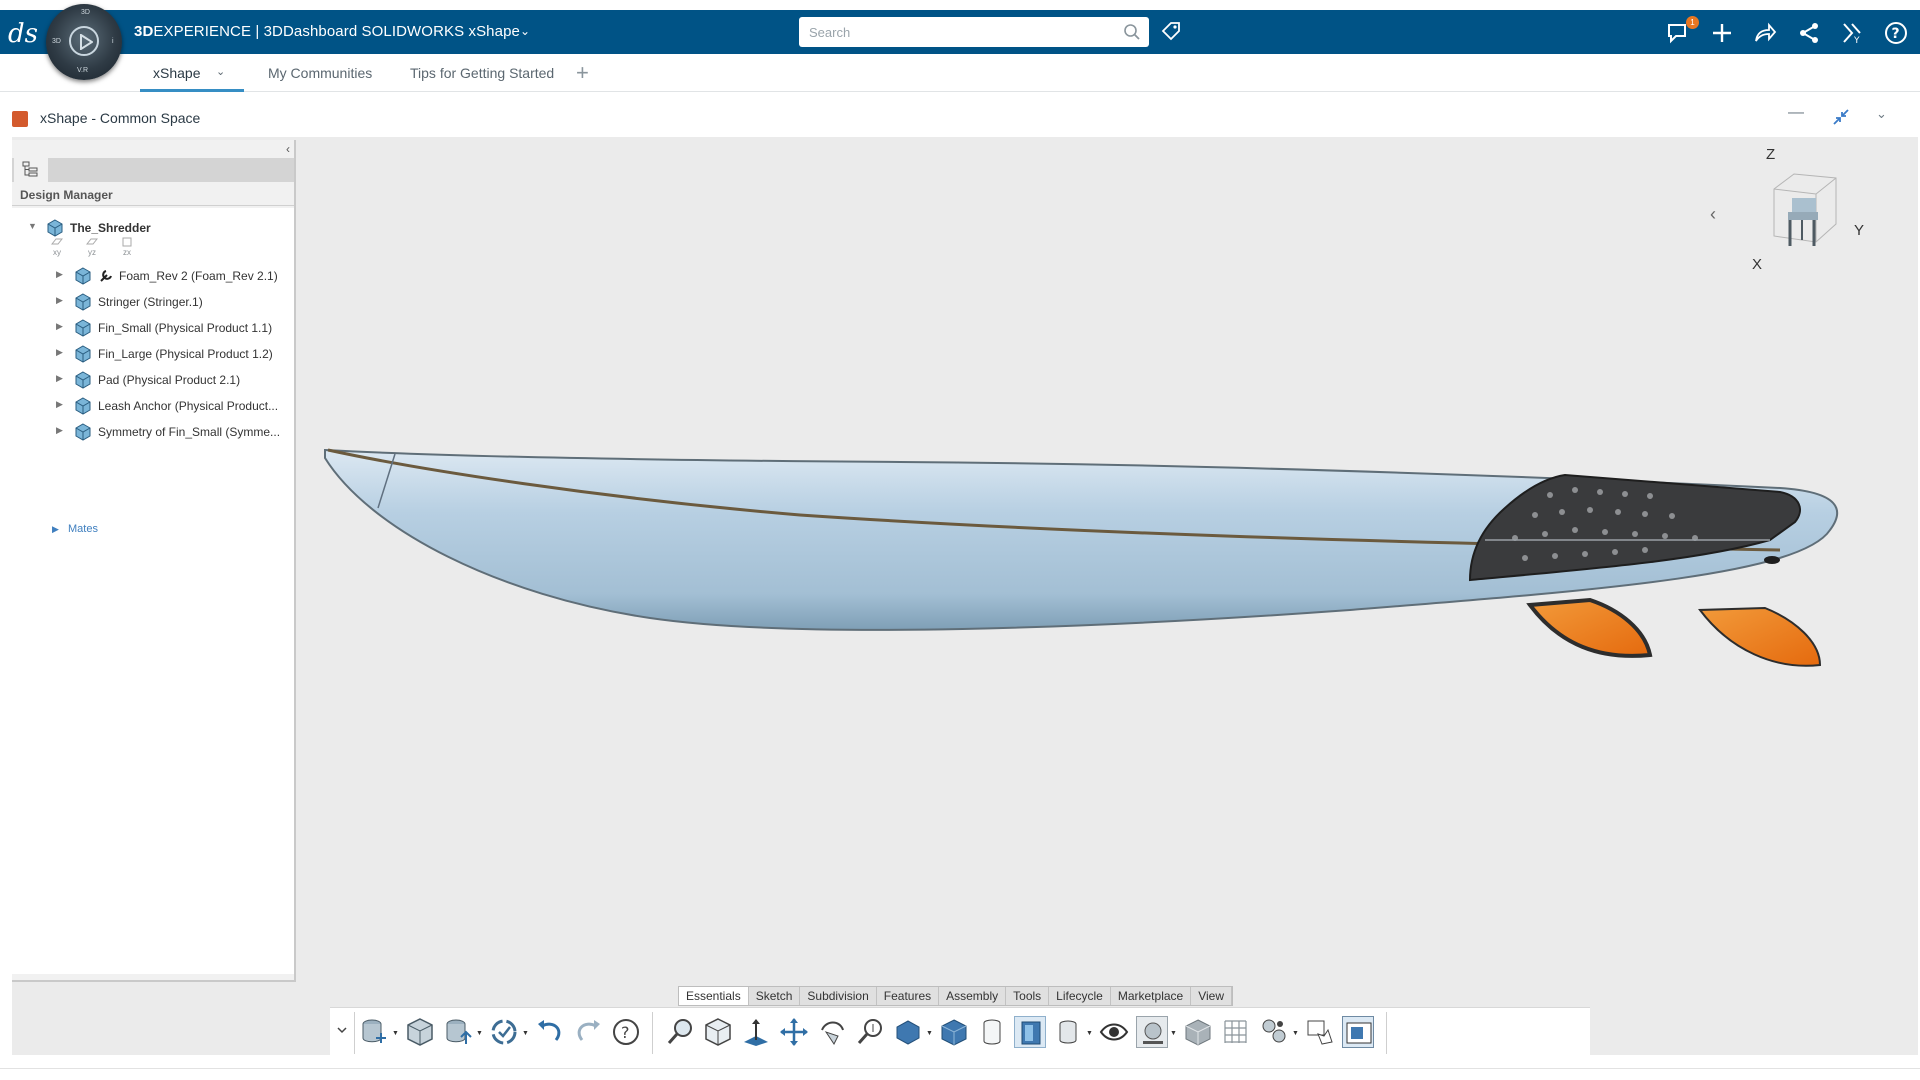 The image size is (1920, 1080). I want to click on tree-item-fin-small: ▶ Fin_Small (Physical Product 1.1), so click(176, 328).